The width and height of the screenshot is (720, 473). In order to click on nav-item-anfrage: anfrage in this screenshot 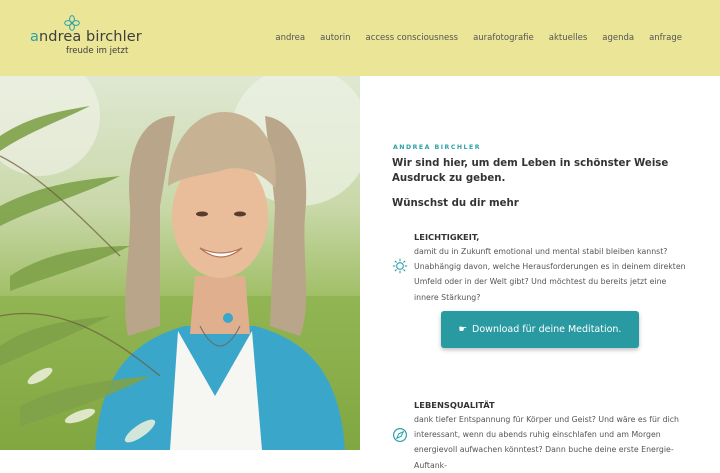, I will do `click(665, 38)`.